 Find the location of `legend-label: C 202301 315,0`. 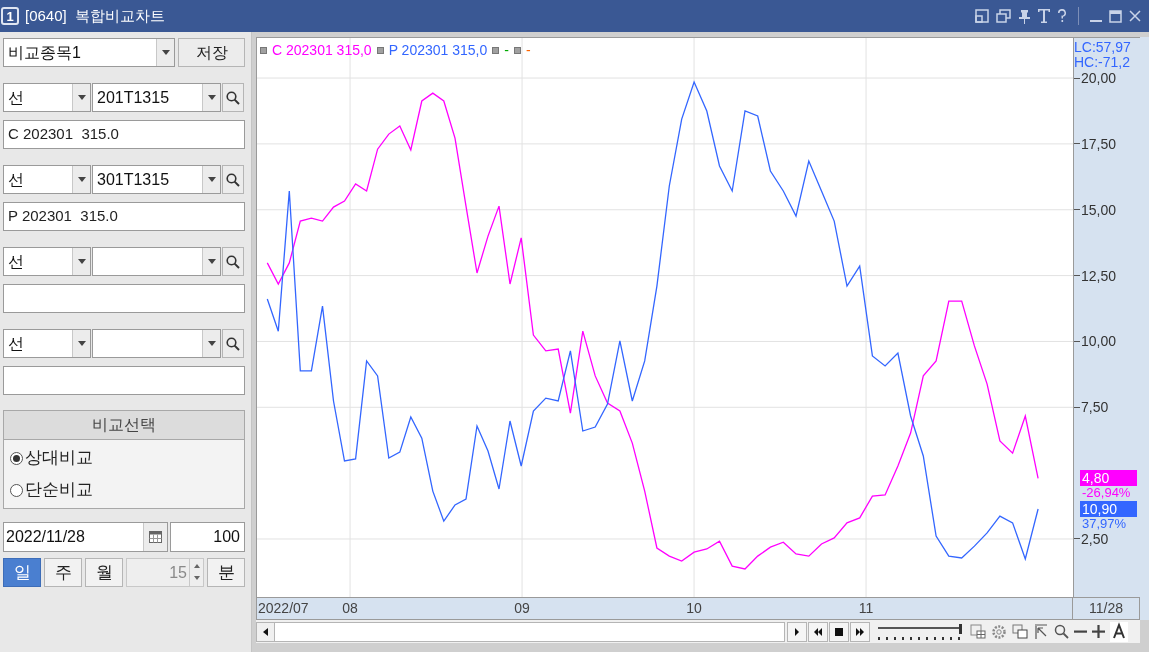

legend-label: C 202301 315,0 is located at coordinates (322, 50).